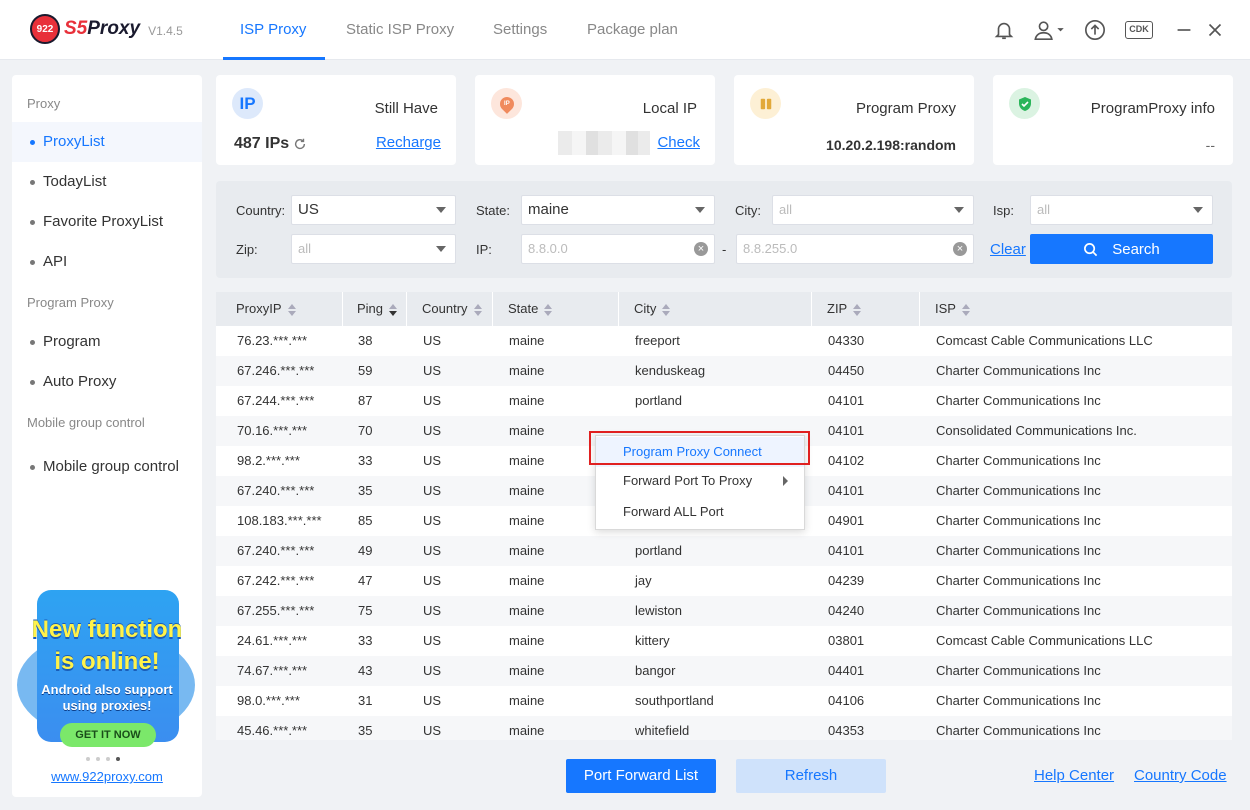 This screenshot has width=1250, height=810. What do you see at coordinates (272, 640) in the screenshot?
I see `cell-proxyip: 24.61.***.***` at bounding box center [272, 640].